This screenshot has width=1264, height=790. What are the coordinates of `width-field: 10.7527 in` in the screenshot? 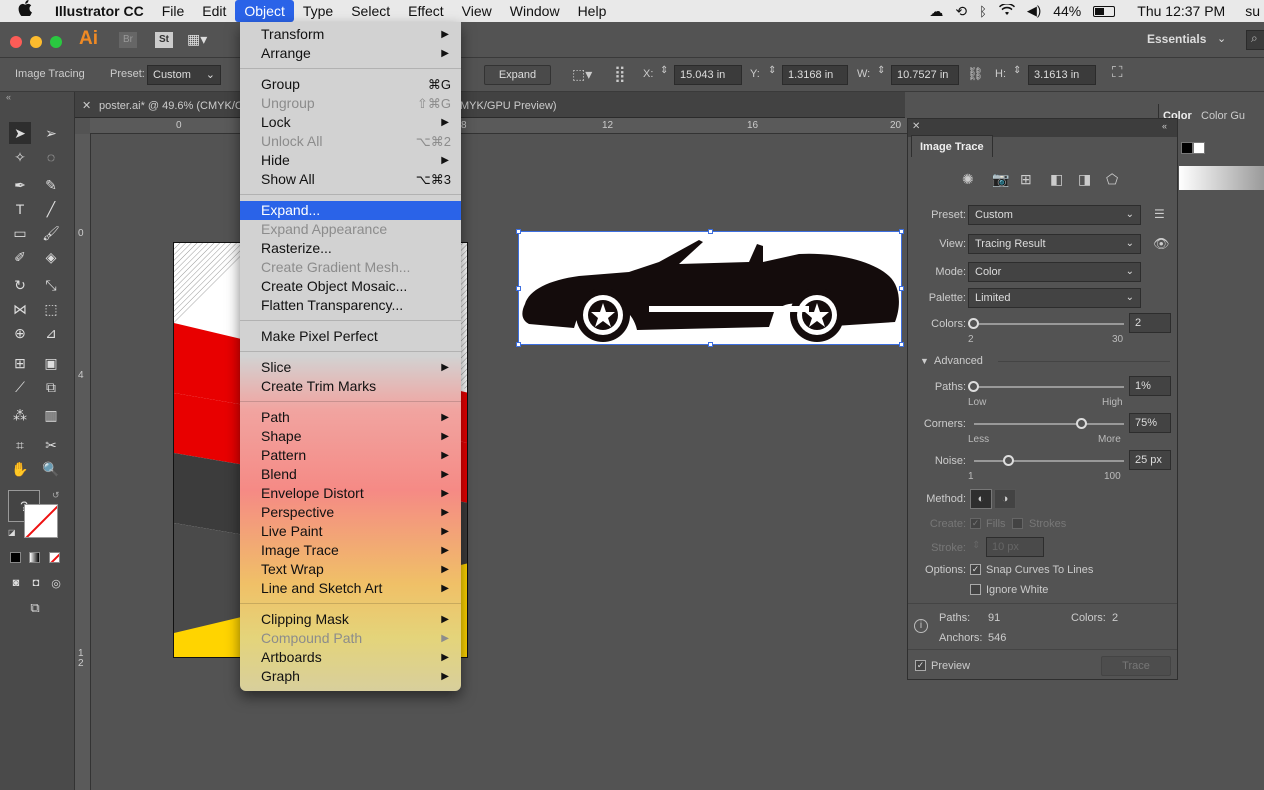 It's located at (925, 75).